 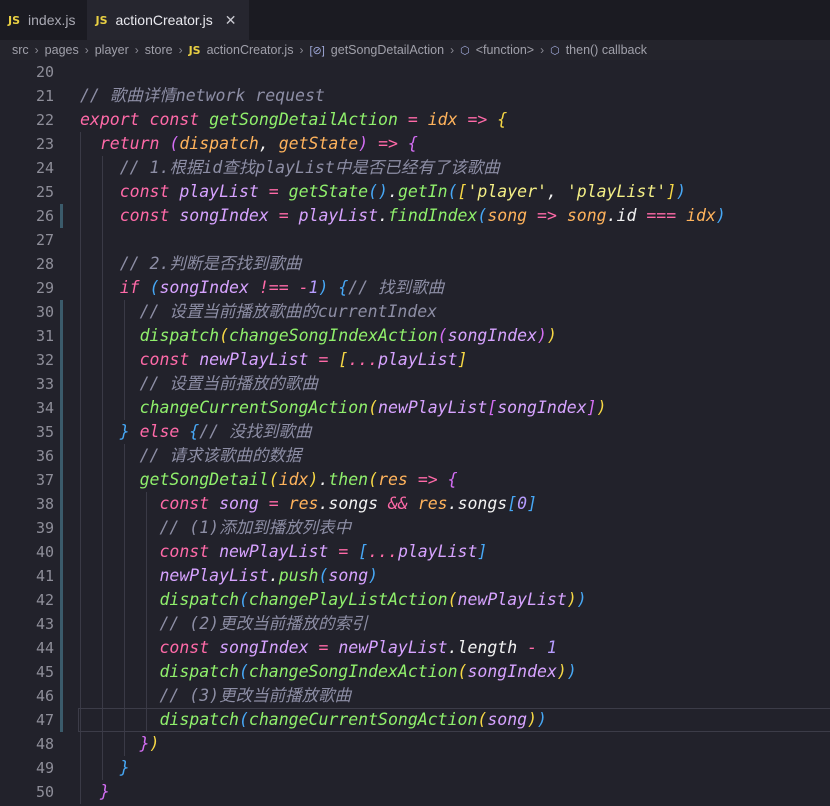 I want to click on code-line: 50 }, so click(x=415, y=792).